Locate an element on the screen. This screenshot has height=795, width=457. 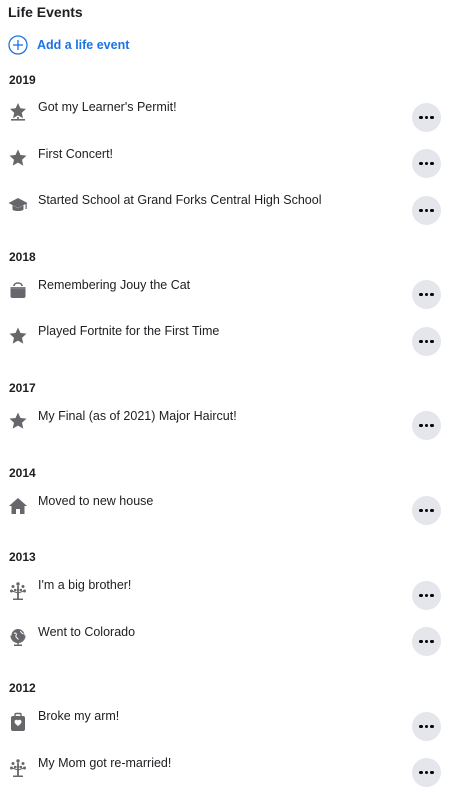
globe-icon is located at coordinates (18, 637).